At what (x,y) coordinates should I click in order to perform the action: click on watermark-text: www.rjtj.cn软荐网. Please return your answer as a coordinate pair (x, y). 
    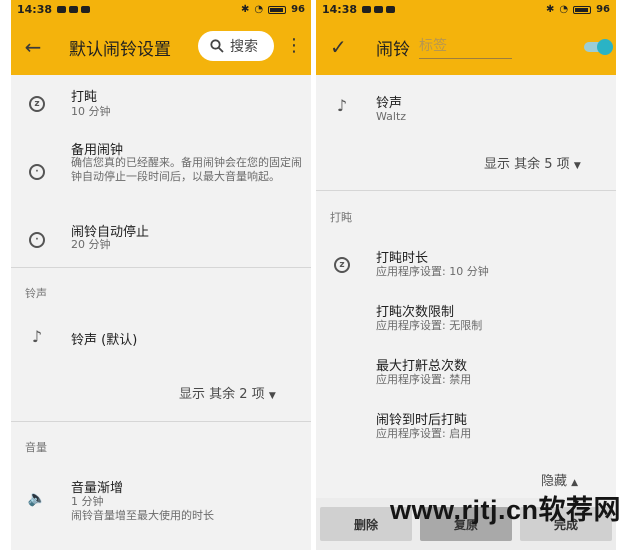
    Looking at the image, I should click on (506, 510).